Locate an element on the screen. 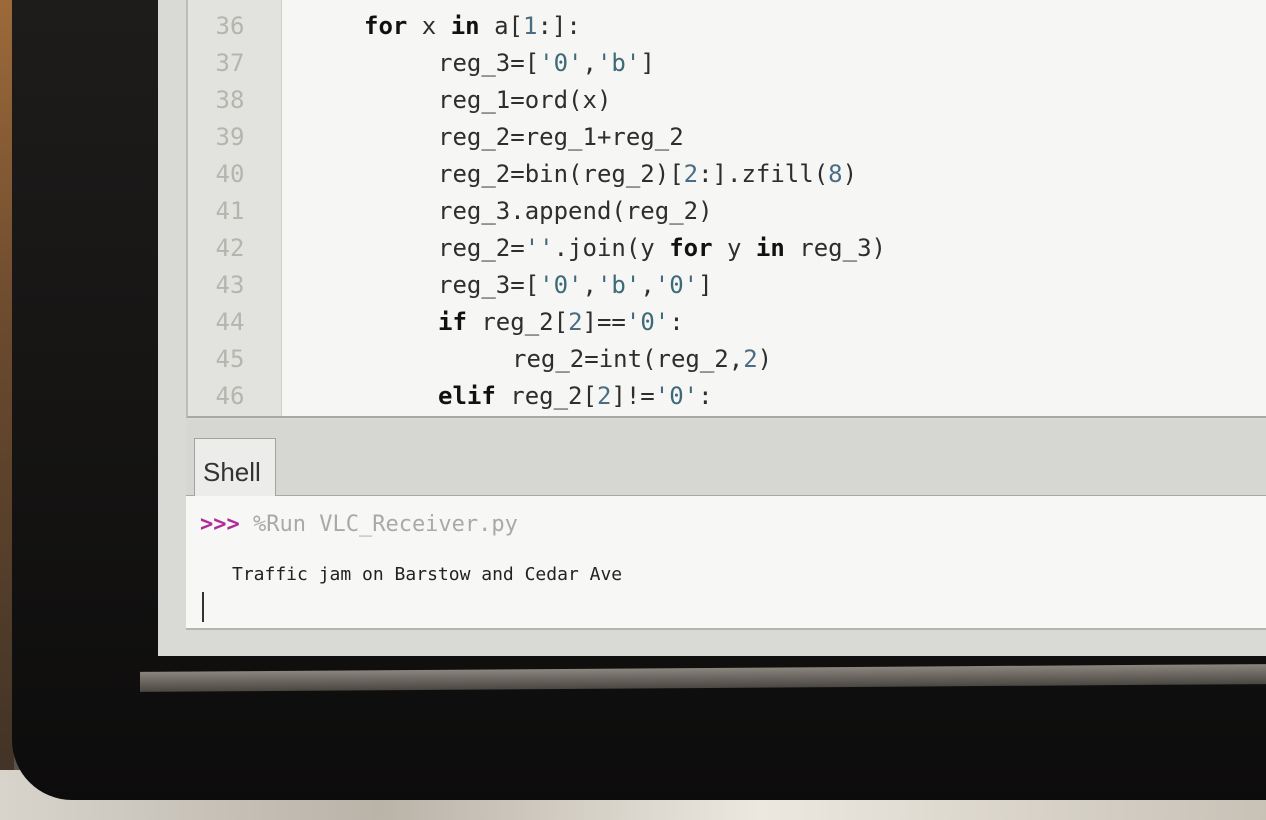  code-text: for x in a[1:]: is located at coordinates (472, 26).